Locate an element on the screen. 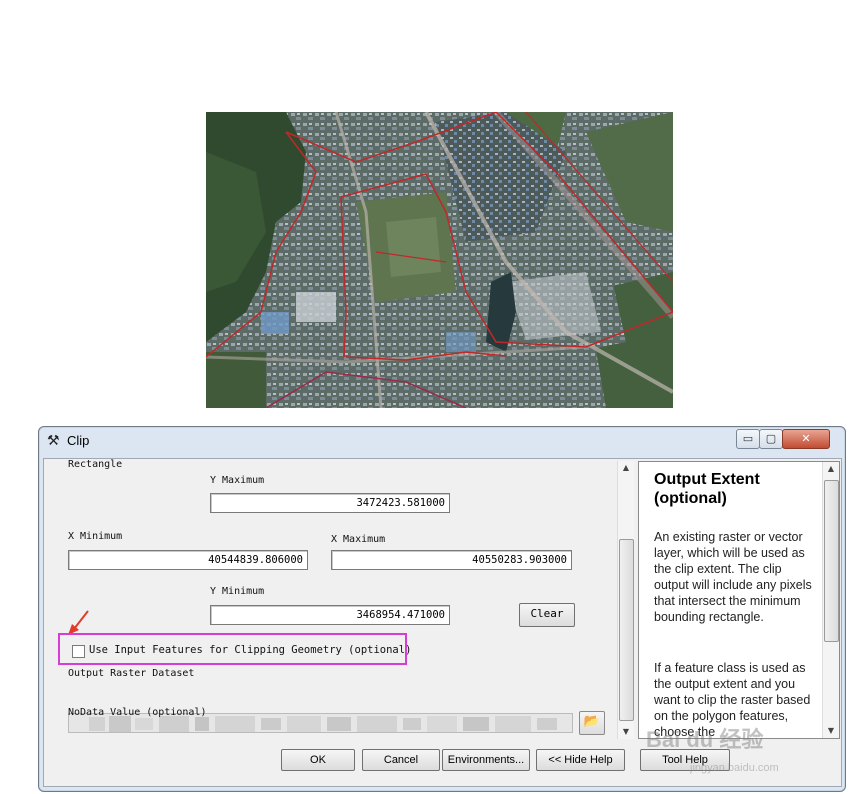  x-maximum-label: X Maximum is located at coordinates (358, 539).